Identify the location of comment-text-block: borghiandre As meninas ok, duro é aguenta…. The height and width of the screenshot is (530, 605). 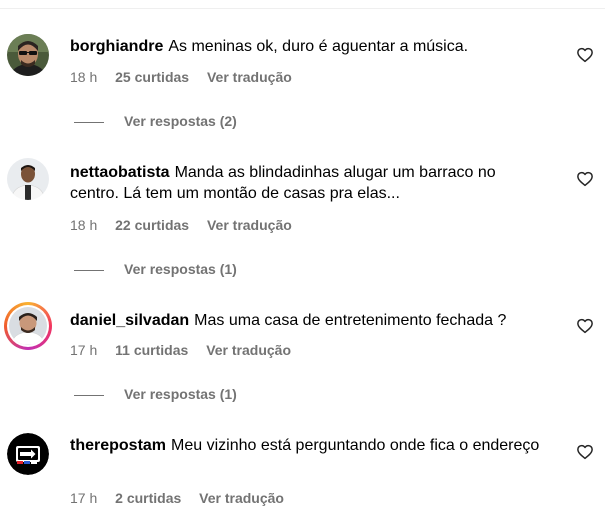
(310, 46).